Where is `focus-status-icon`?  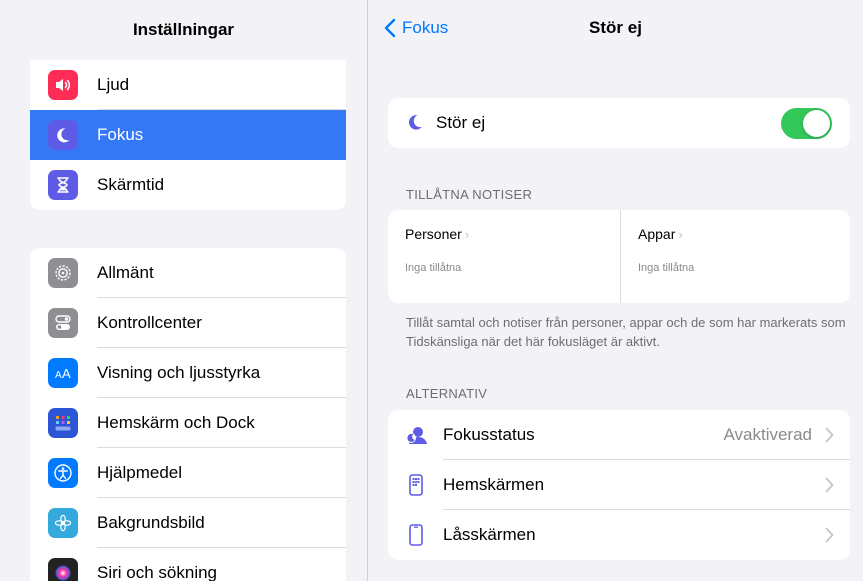
focus-status-icon is located at coordinates (416, 435).